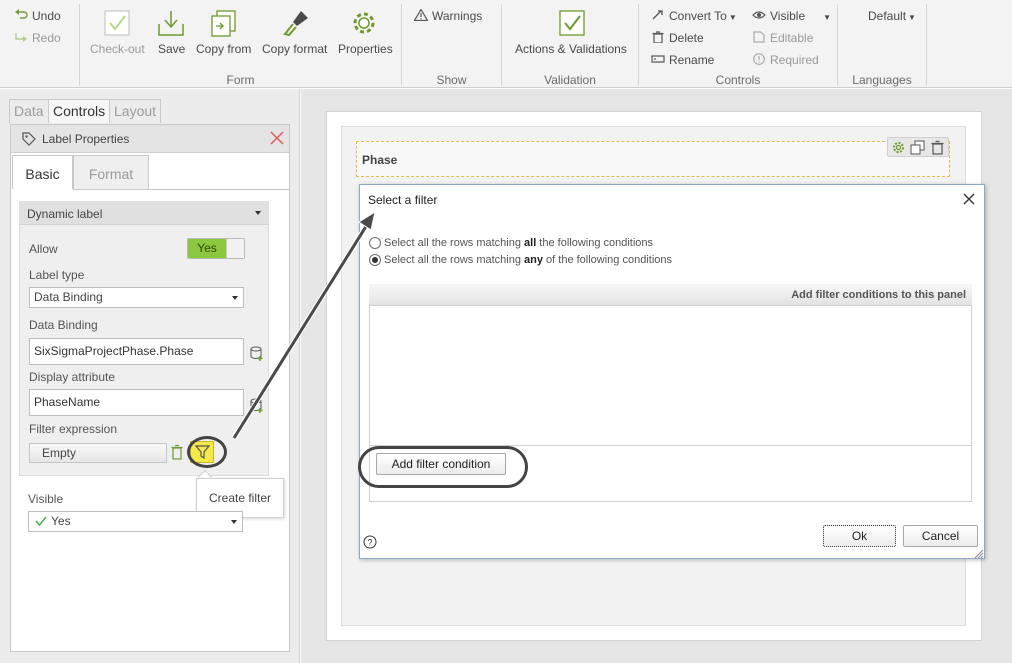 The width and height of the screenshot is (1012, 663). What do you see at coordinates (295, 24) in the screenshot?
I see `copy-format-icon` at bounding box center [295, 24].